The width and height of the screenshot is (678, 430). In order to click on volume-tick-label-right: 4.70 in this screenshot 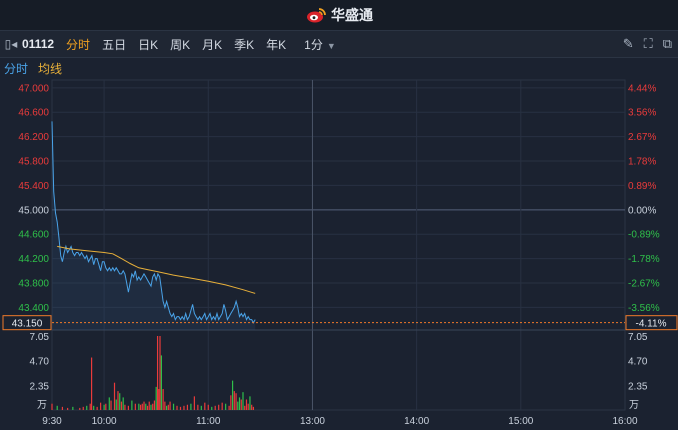, I will do `click(638, 362)`.